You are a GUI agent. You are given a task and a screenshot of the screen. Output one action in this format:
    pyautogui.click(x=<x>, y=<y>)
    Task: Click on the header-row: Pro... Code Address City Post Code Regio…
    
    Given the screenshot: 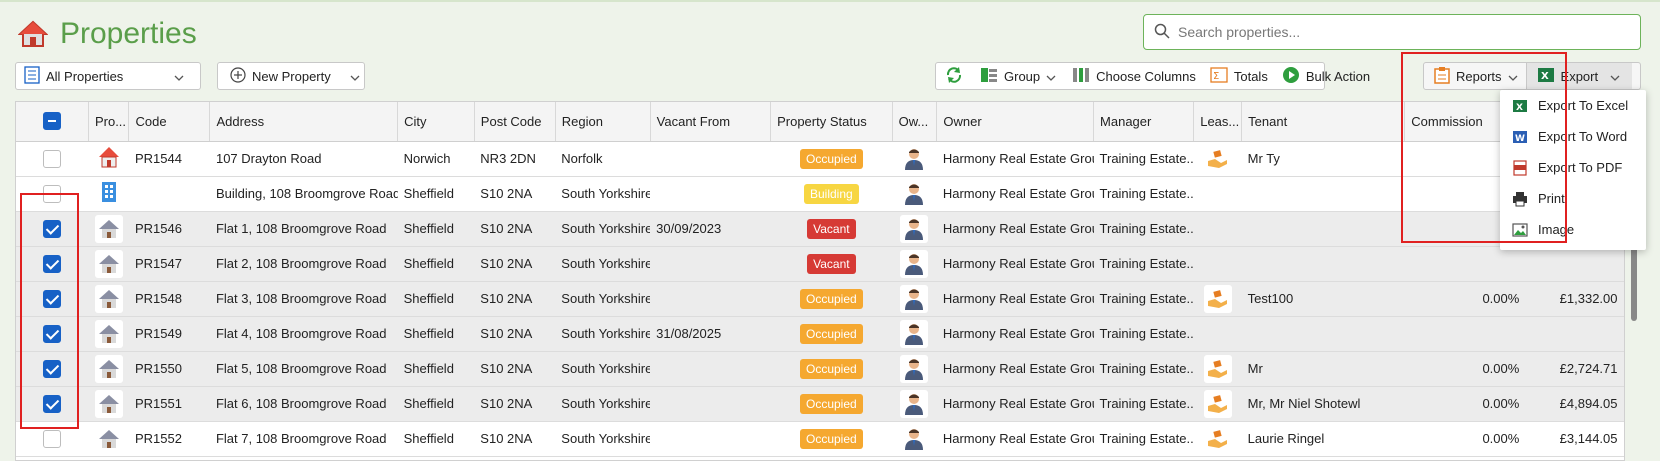 What is the action you would take?
    pyautogui.click(x=820, y=122)
    